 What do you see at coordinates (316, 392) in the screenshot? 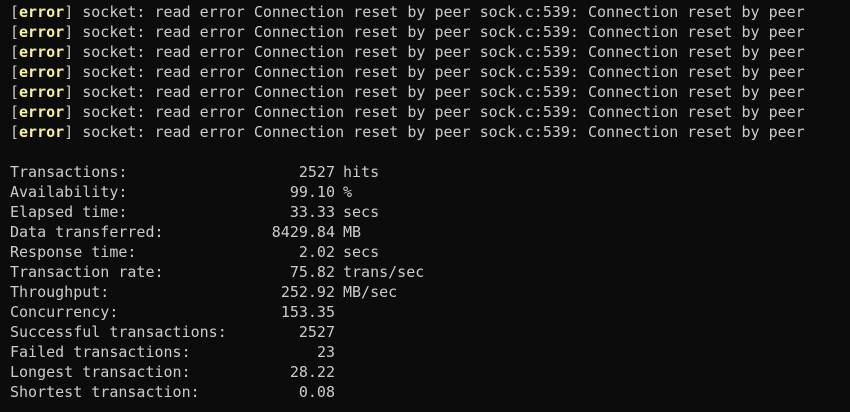
I see `stat-value: 0.08` at bounding box center [316, 392].